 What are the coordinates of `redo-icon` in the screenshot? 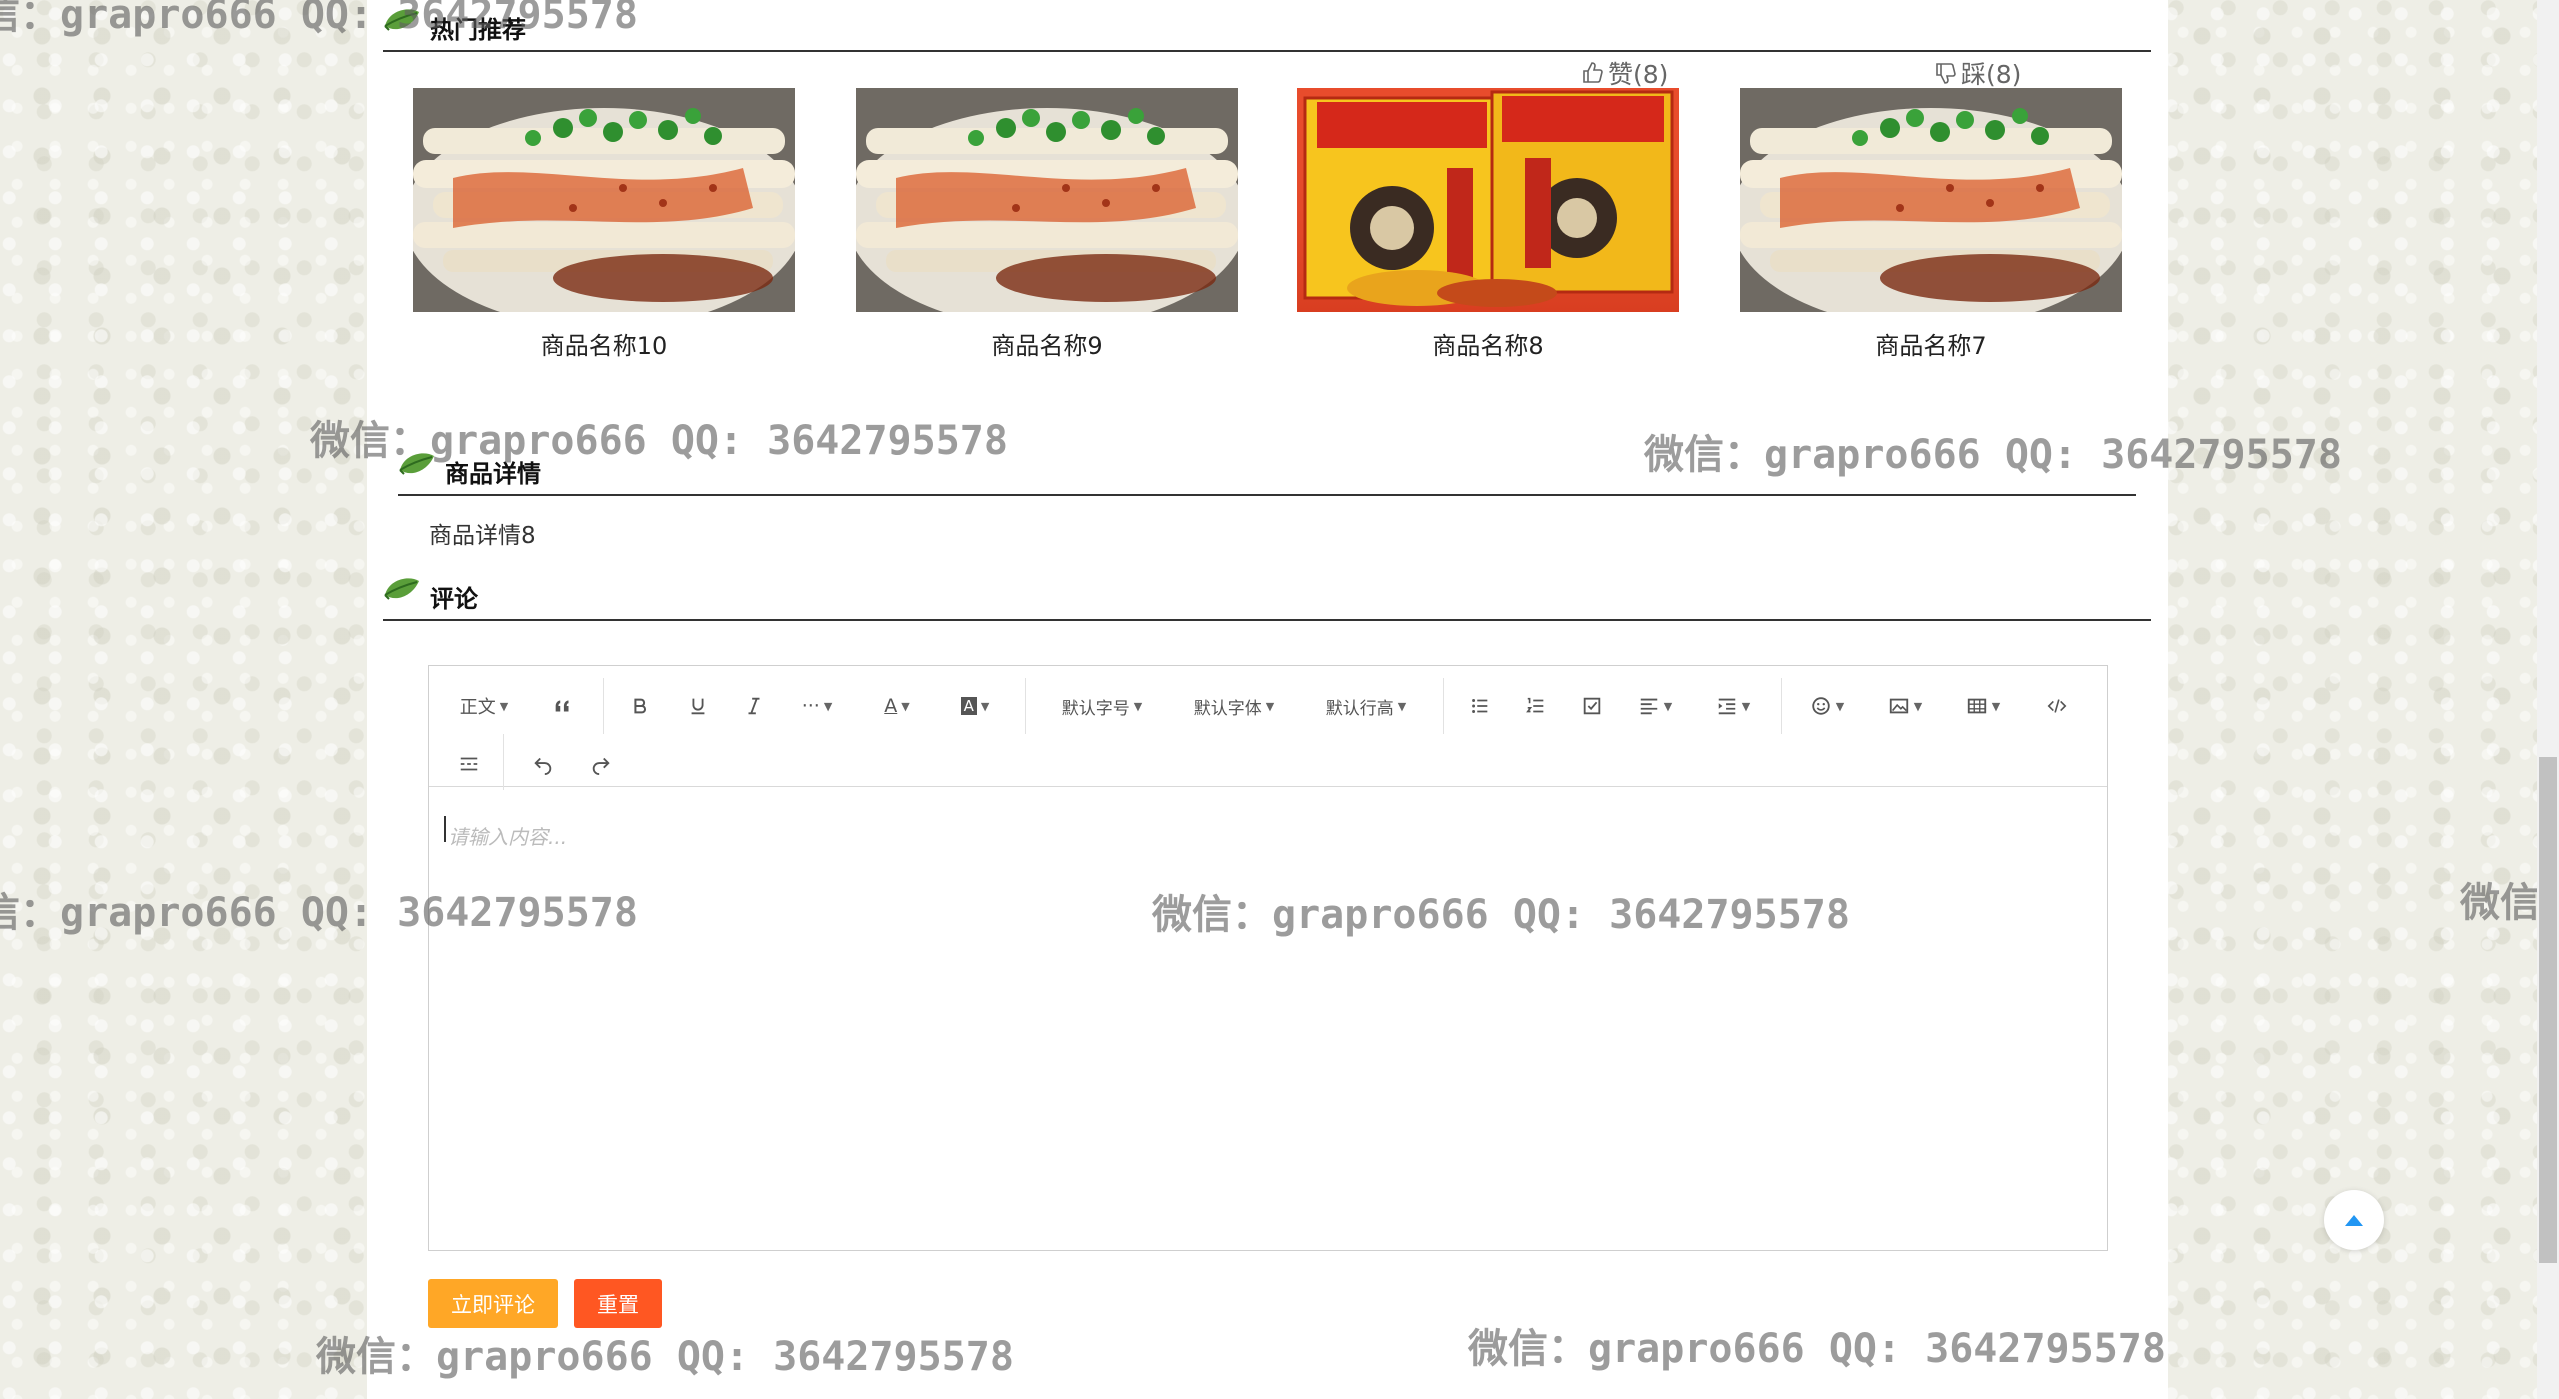 It's located at (601, 766).